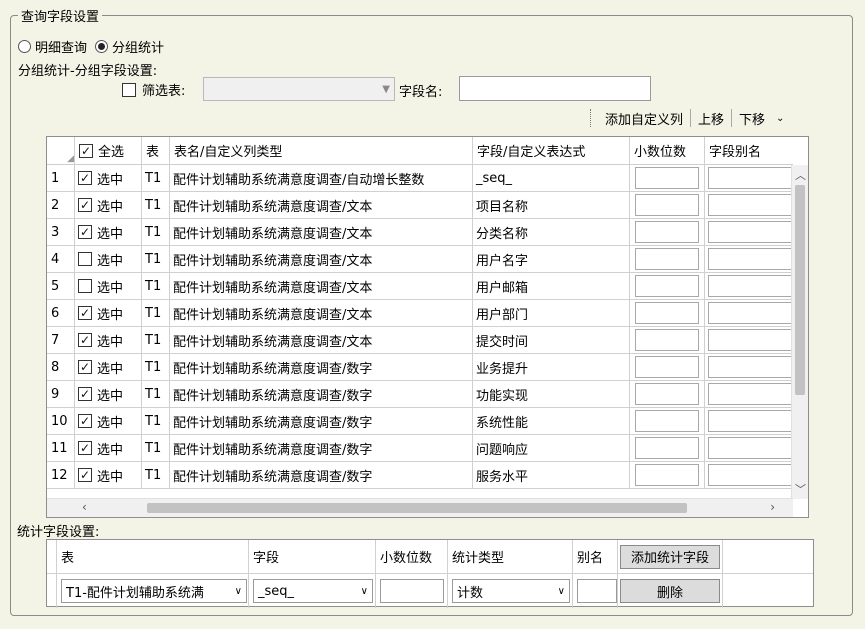 Image resolution: width=865 pixels, height=629 pixels. What do you see at coordinates (752, 118) in the screenshot?
I see `move-down-button: 下移` at bounding box center [752, 118].